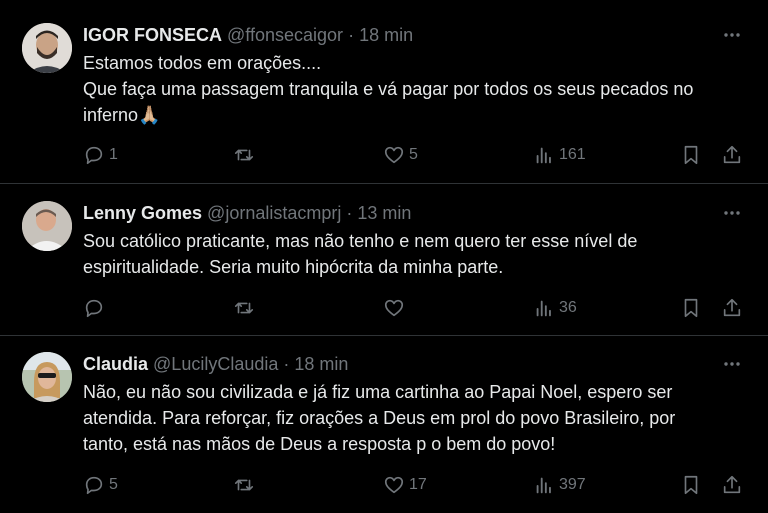 The height and width of the screenshot is (513, 768). I want to click on reply-button, so click(96, 308).